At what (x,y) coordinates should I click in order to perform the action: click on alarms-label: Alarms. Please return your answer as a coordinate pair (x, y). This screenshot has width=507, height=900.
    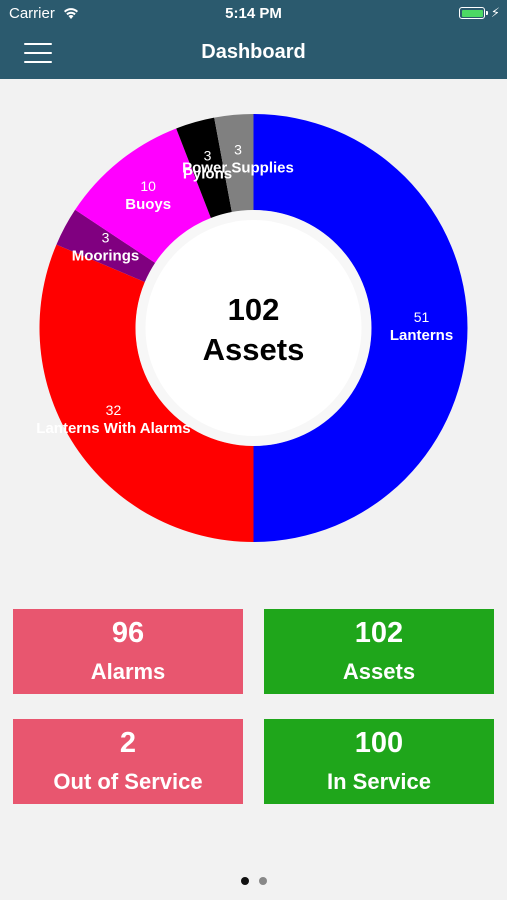
    Looking at the image, I should click on (128, 671).